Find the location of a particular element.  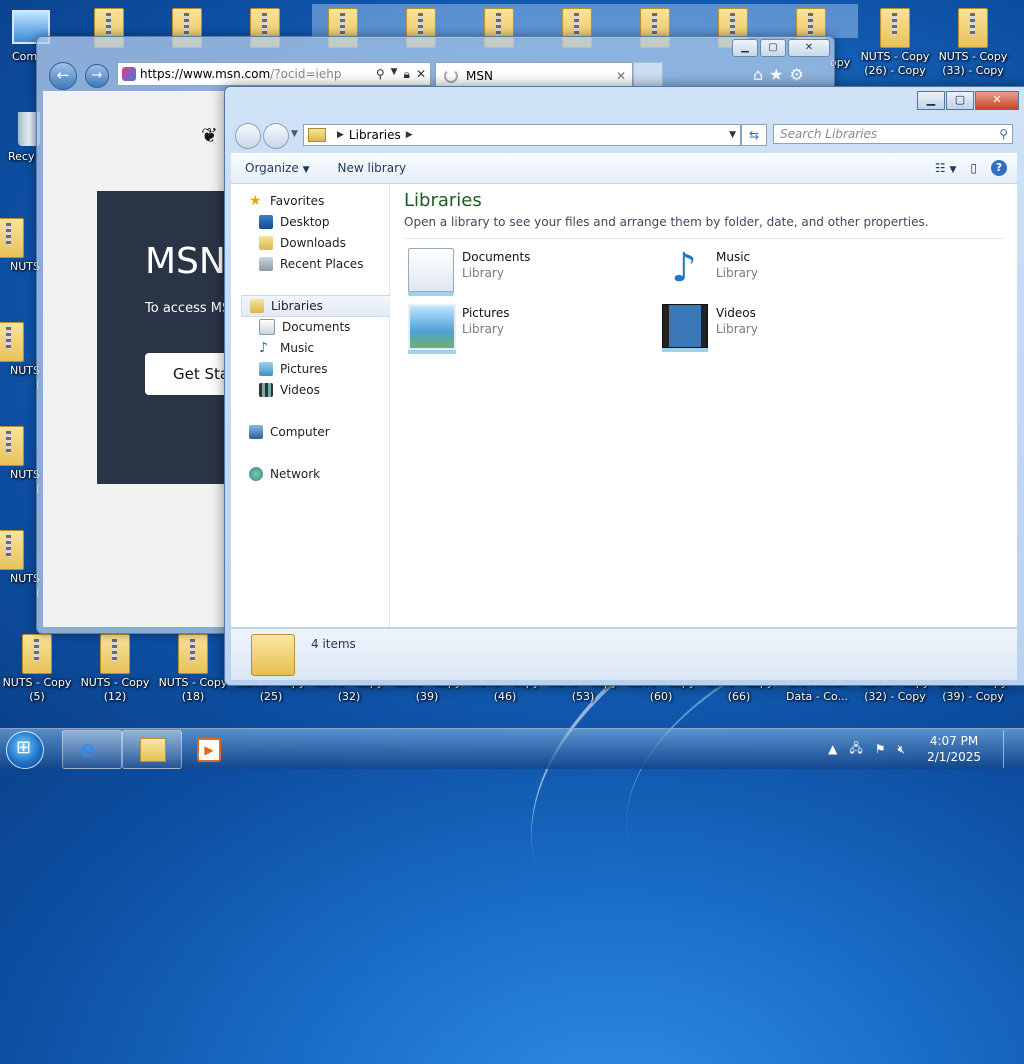

details-pane: 4 items is located at coordinates (624, 654).